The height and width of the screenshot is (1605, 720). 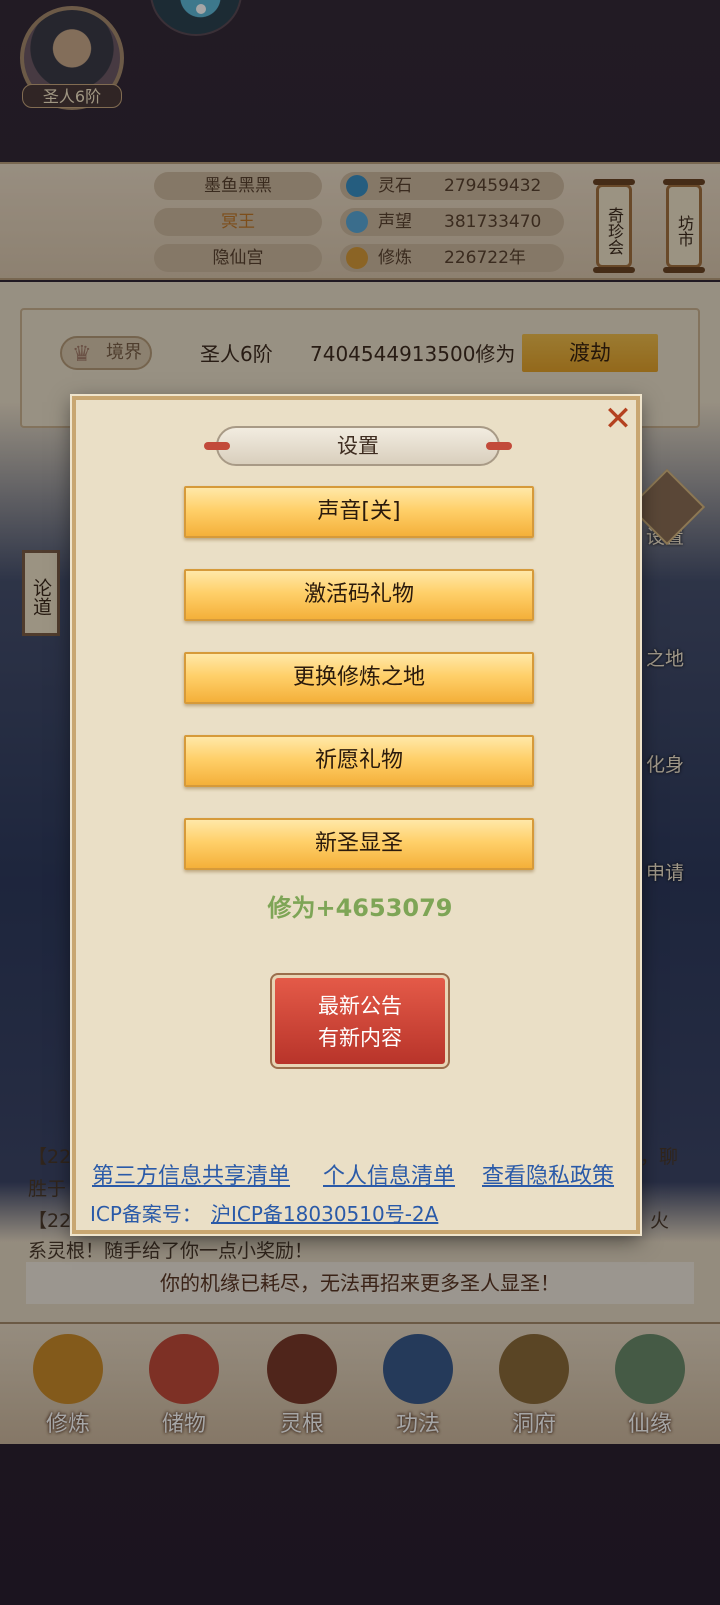 I want to click on new-saint-manifest-button: 新圣显圣, so click(x=359, y=844).